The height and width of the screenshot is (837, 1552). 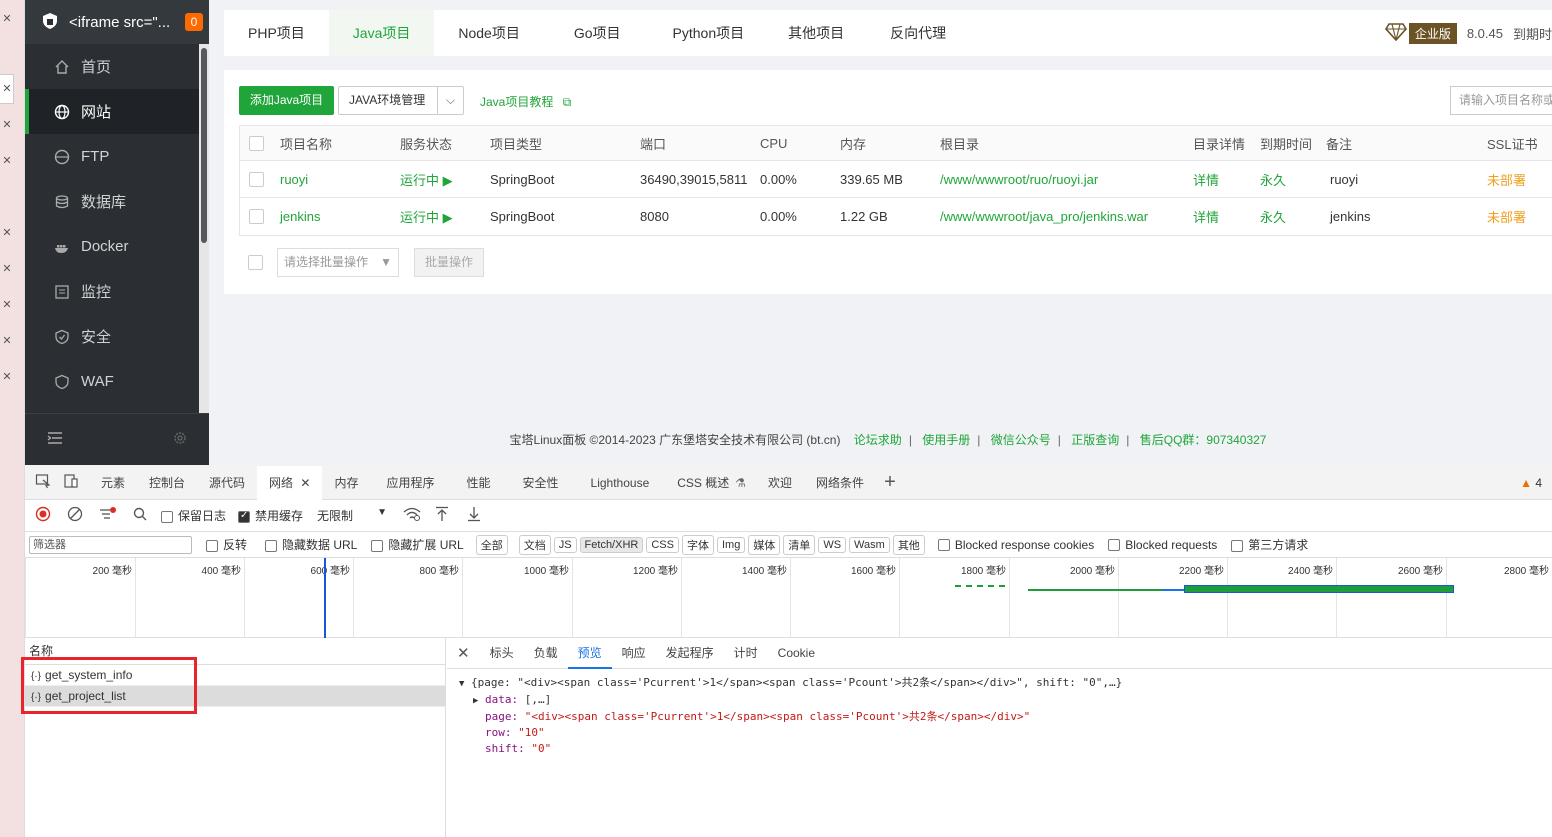 I want to click on tab-memory: 内存, so click(x=346, y=483).